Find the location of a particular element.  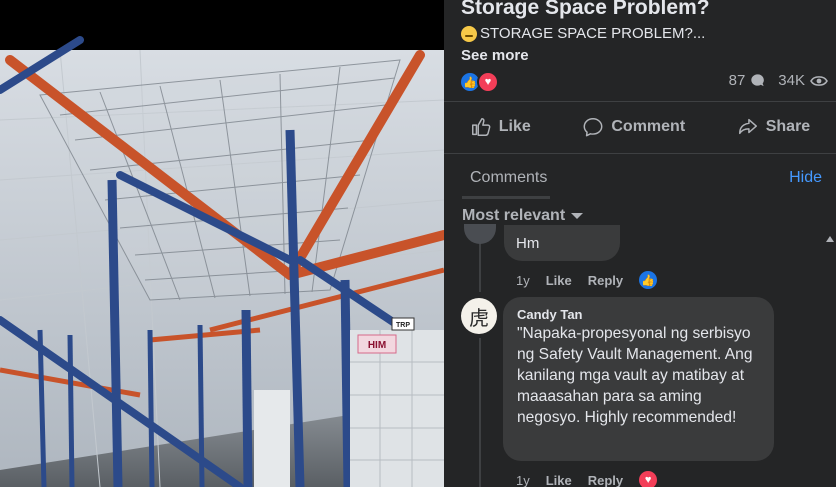

thumbs-up-icon is located at coordinates (481, 127).